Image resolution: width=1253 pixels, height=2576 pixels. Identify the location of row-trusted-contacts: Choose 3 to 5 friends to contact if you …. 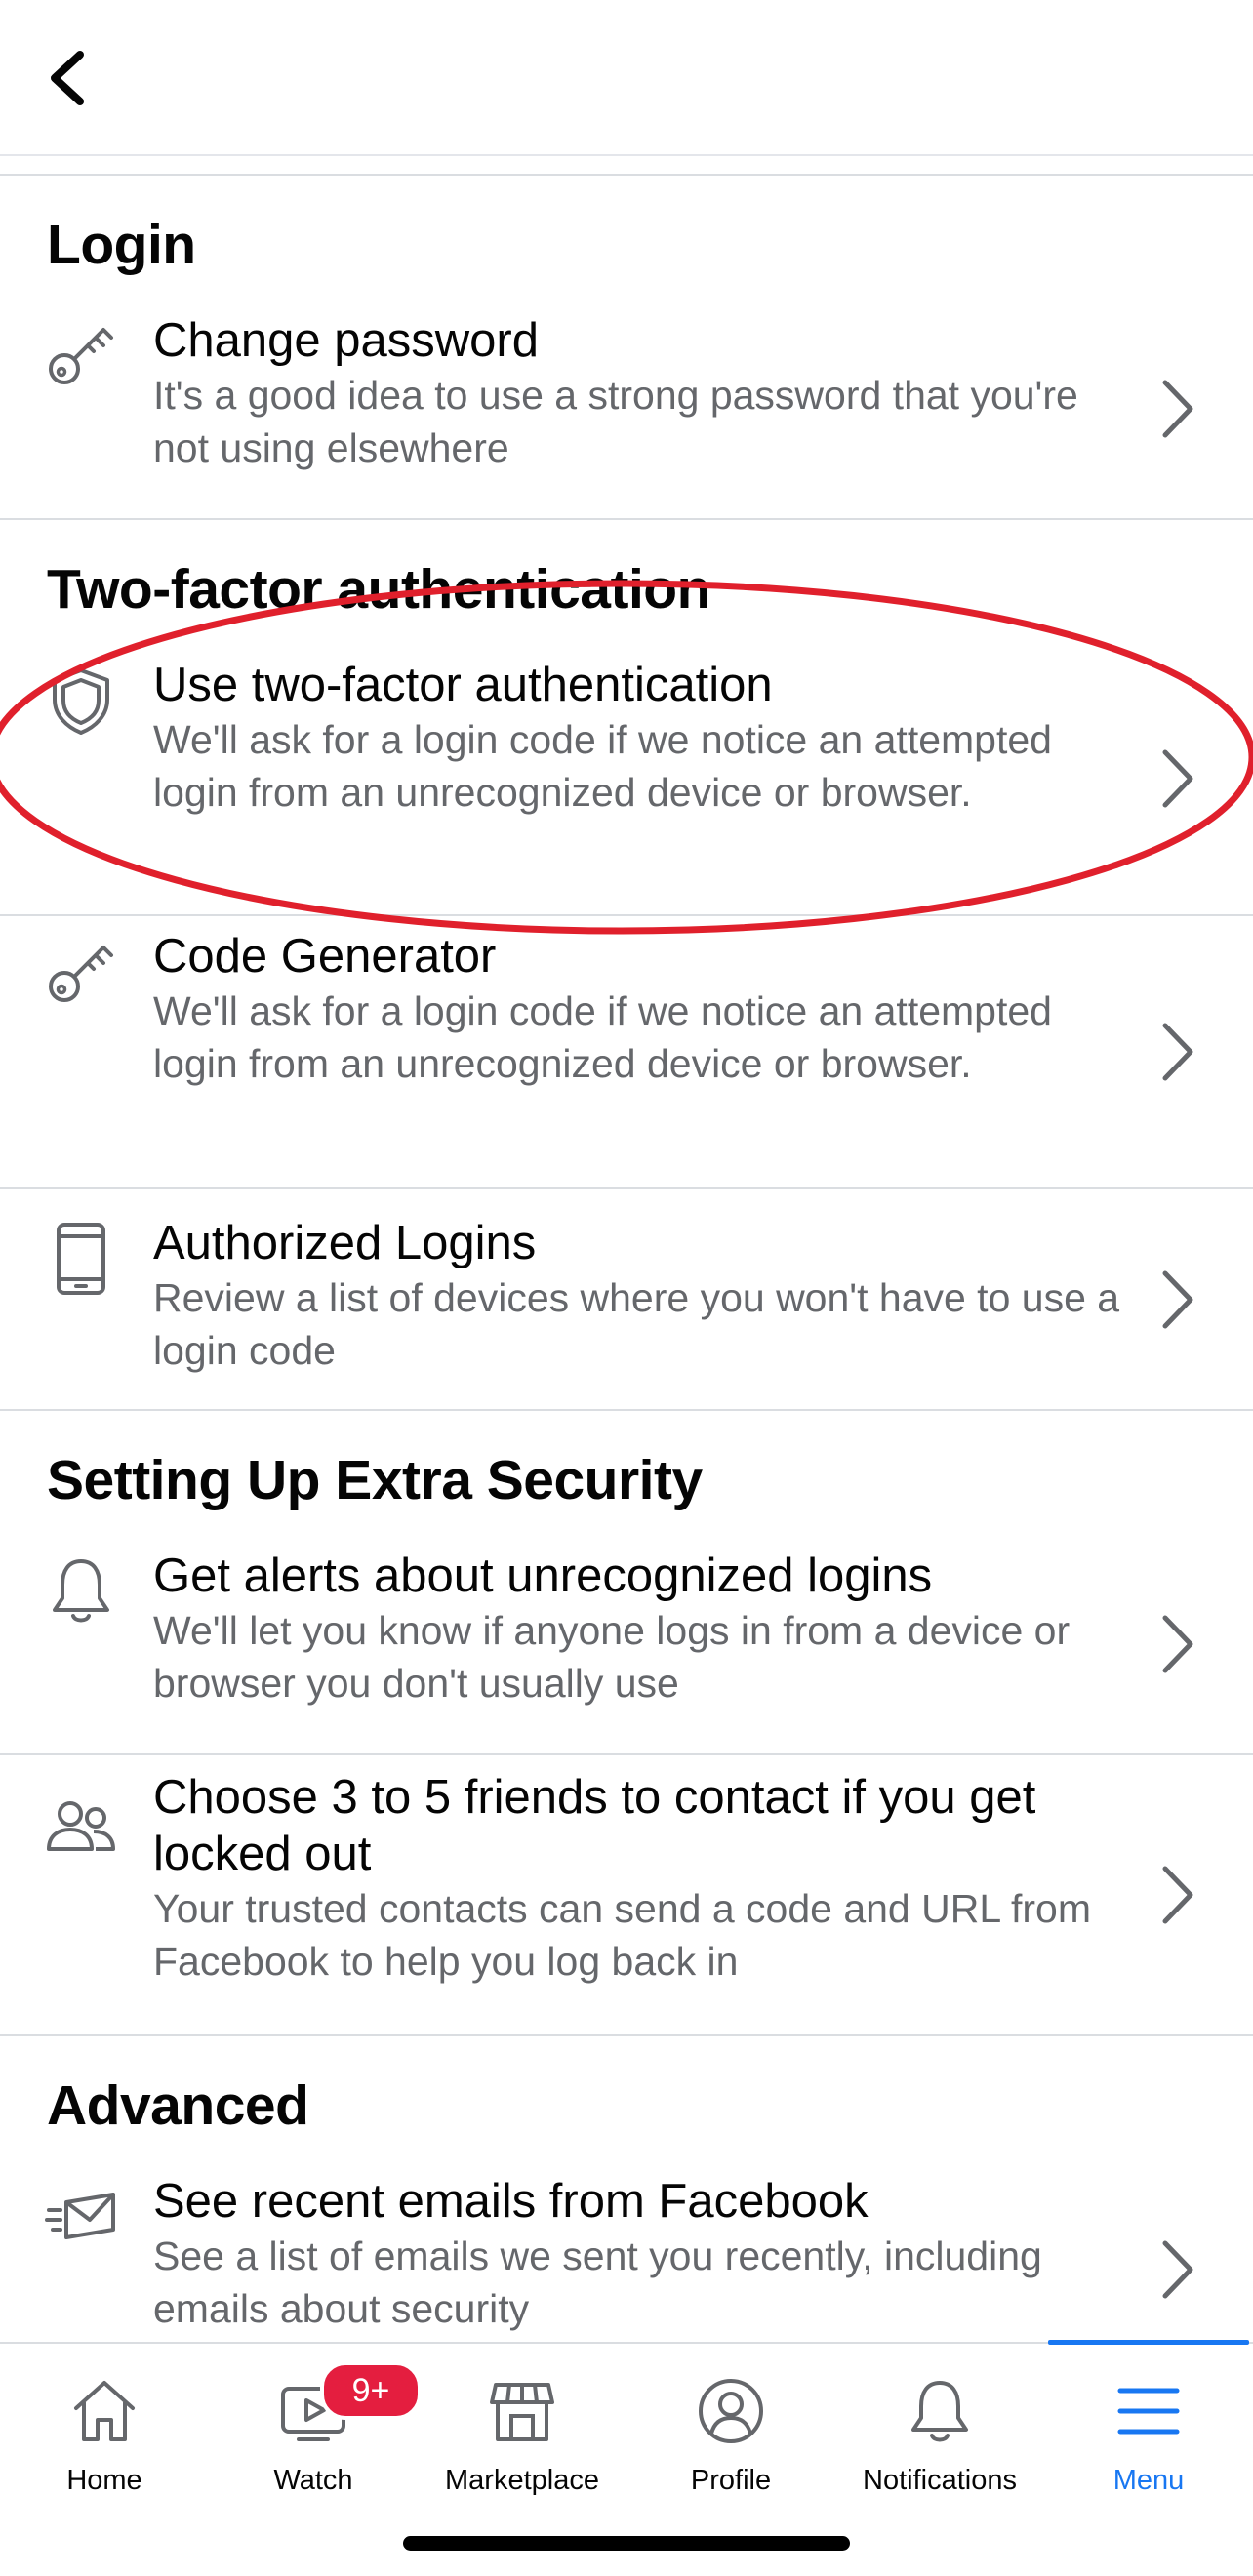
(626, 1895).